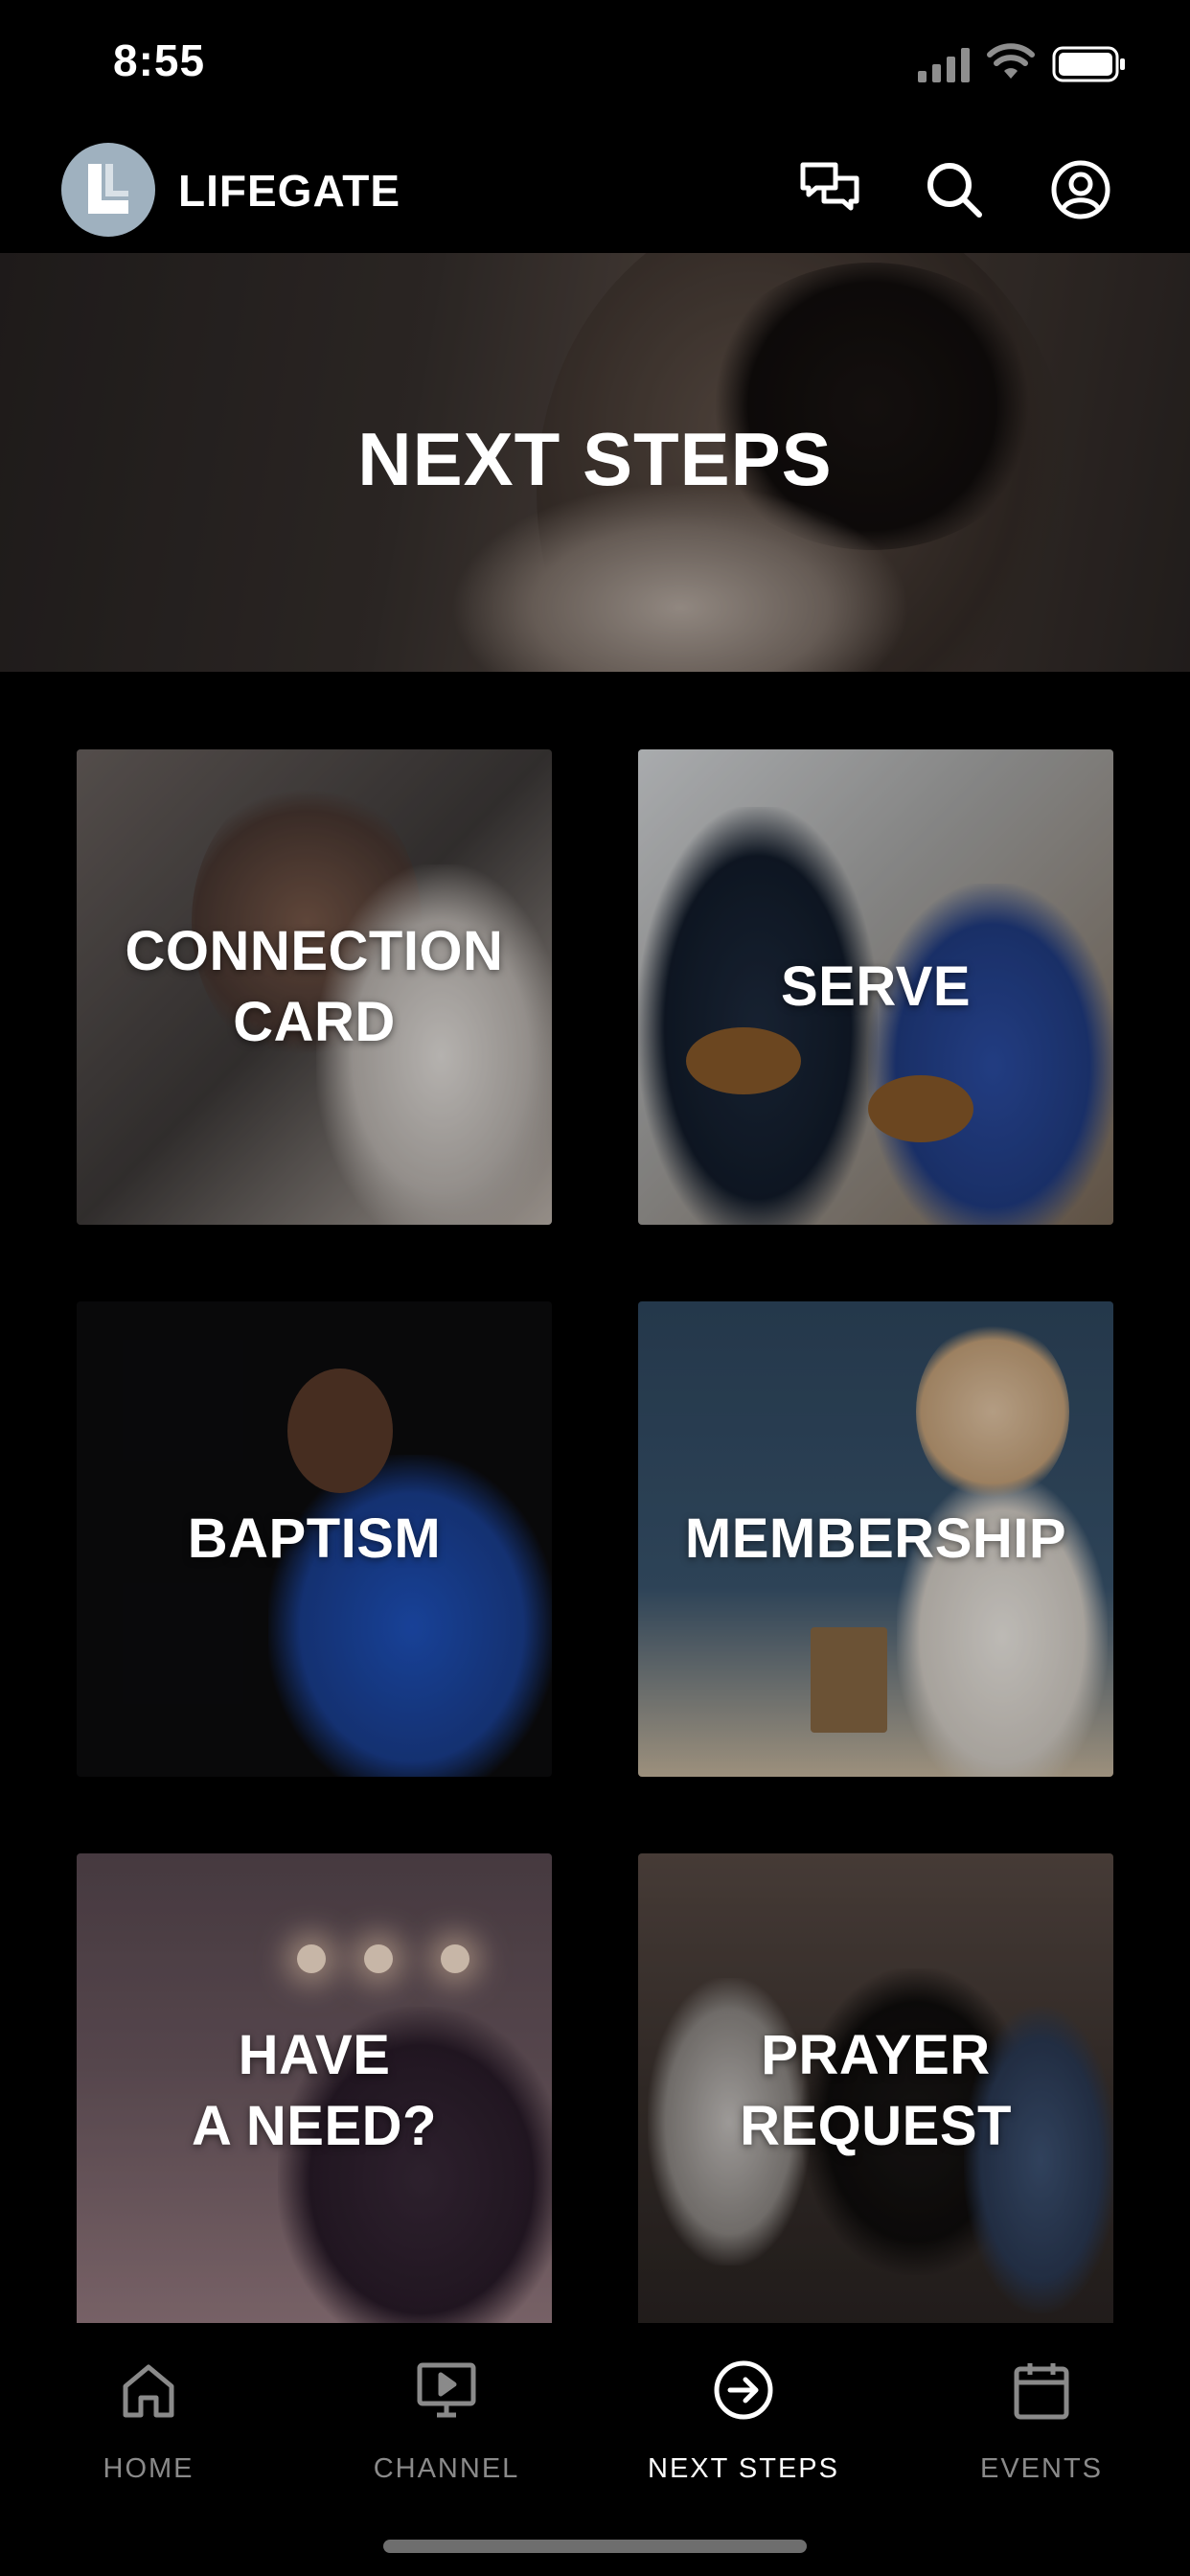 This screenshot has height=2576, width=1190. I want to click on nav-item-events: EVENTS, so click(1041, 2409).